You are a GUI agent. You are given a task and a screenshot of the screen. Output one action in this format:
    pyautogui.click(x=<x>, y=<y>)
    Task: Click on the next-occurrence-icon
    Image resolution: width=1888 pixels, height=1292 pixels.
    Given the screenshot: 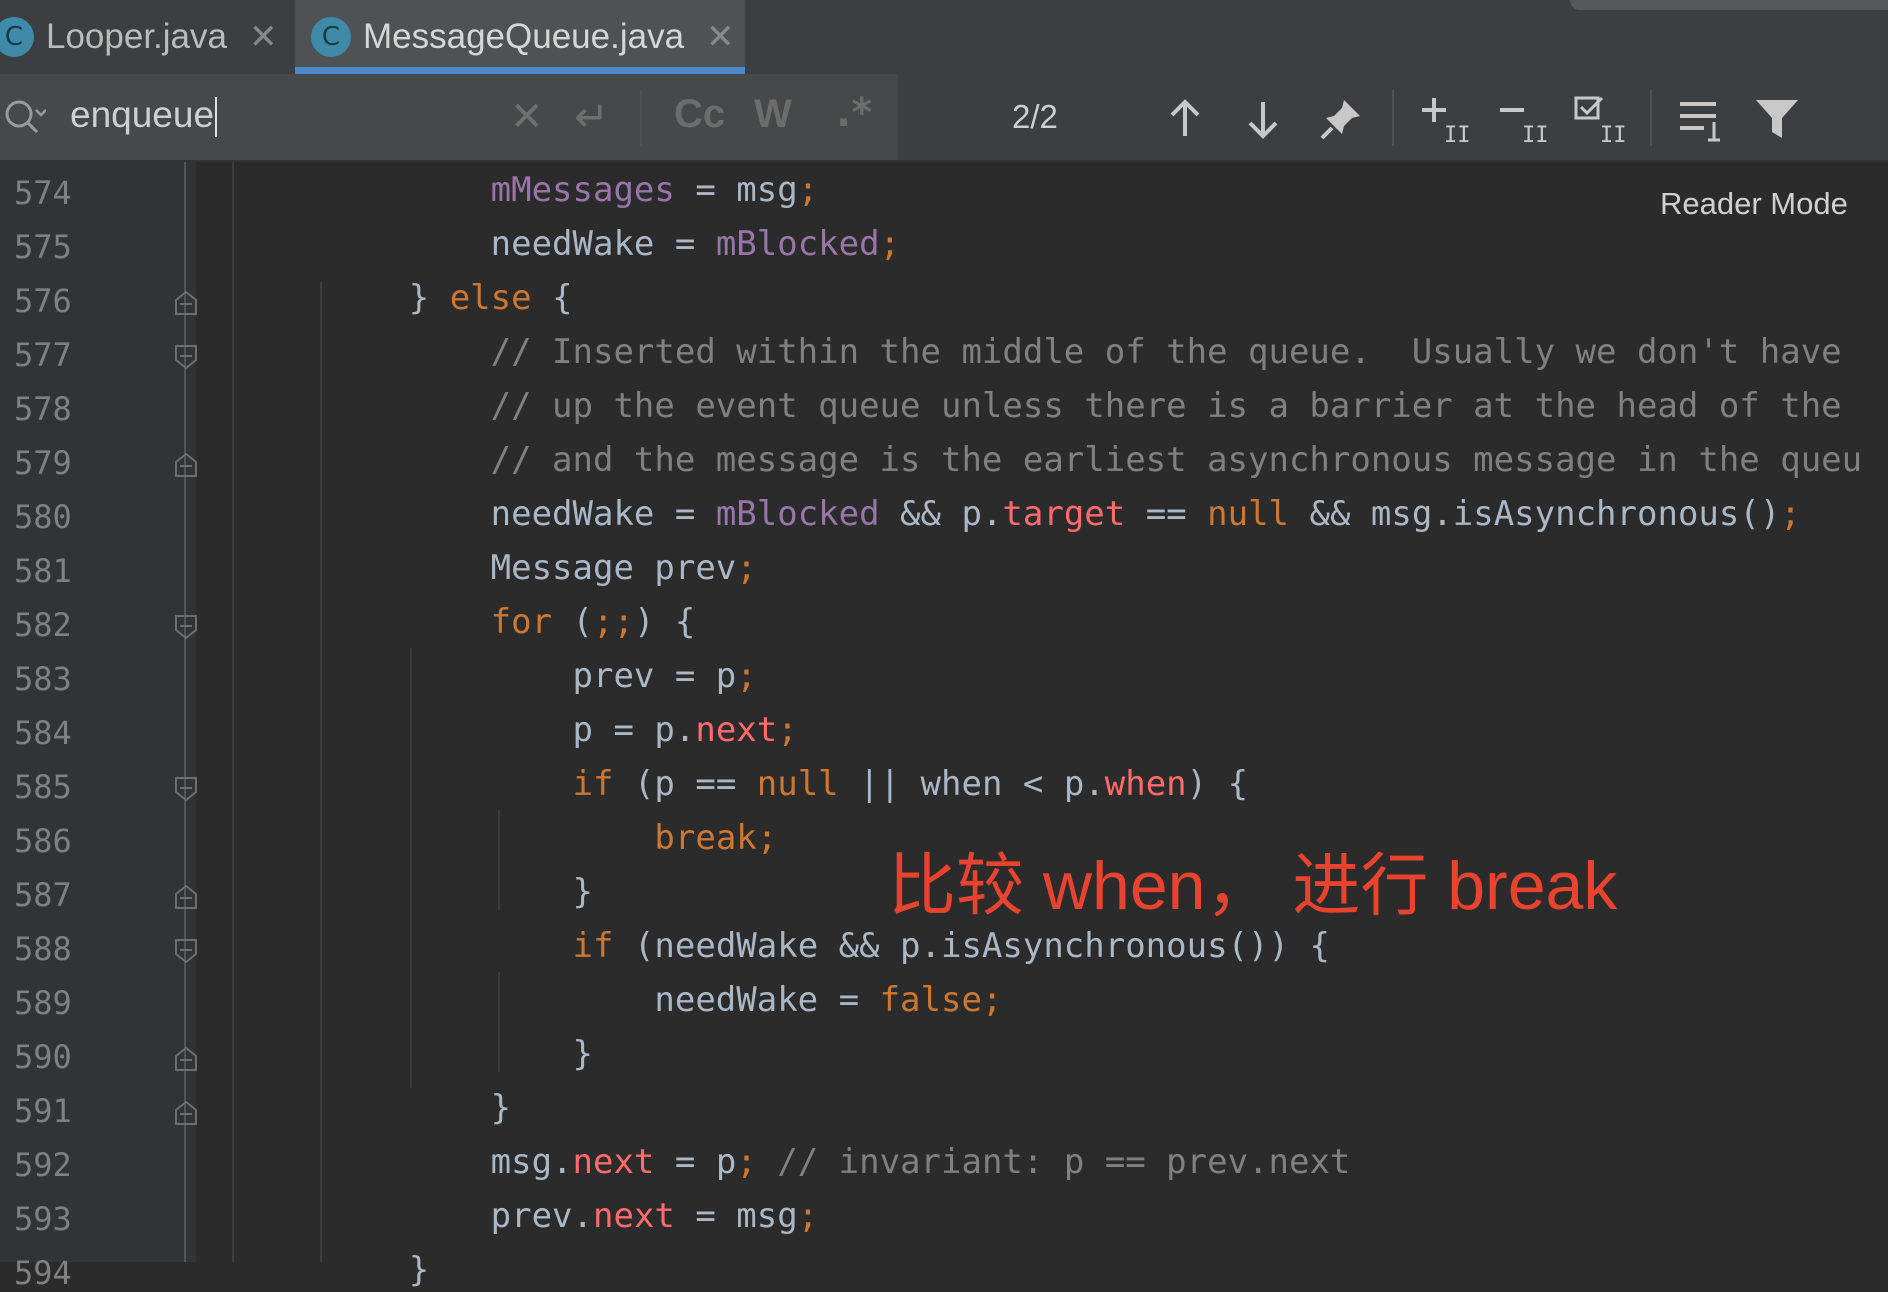 What is the action you would take?
    pyautogui.click(x=1263, y=119)
    